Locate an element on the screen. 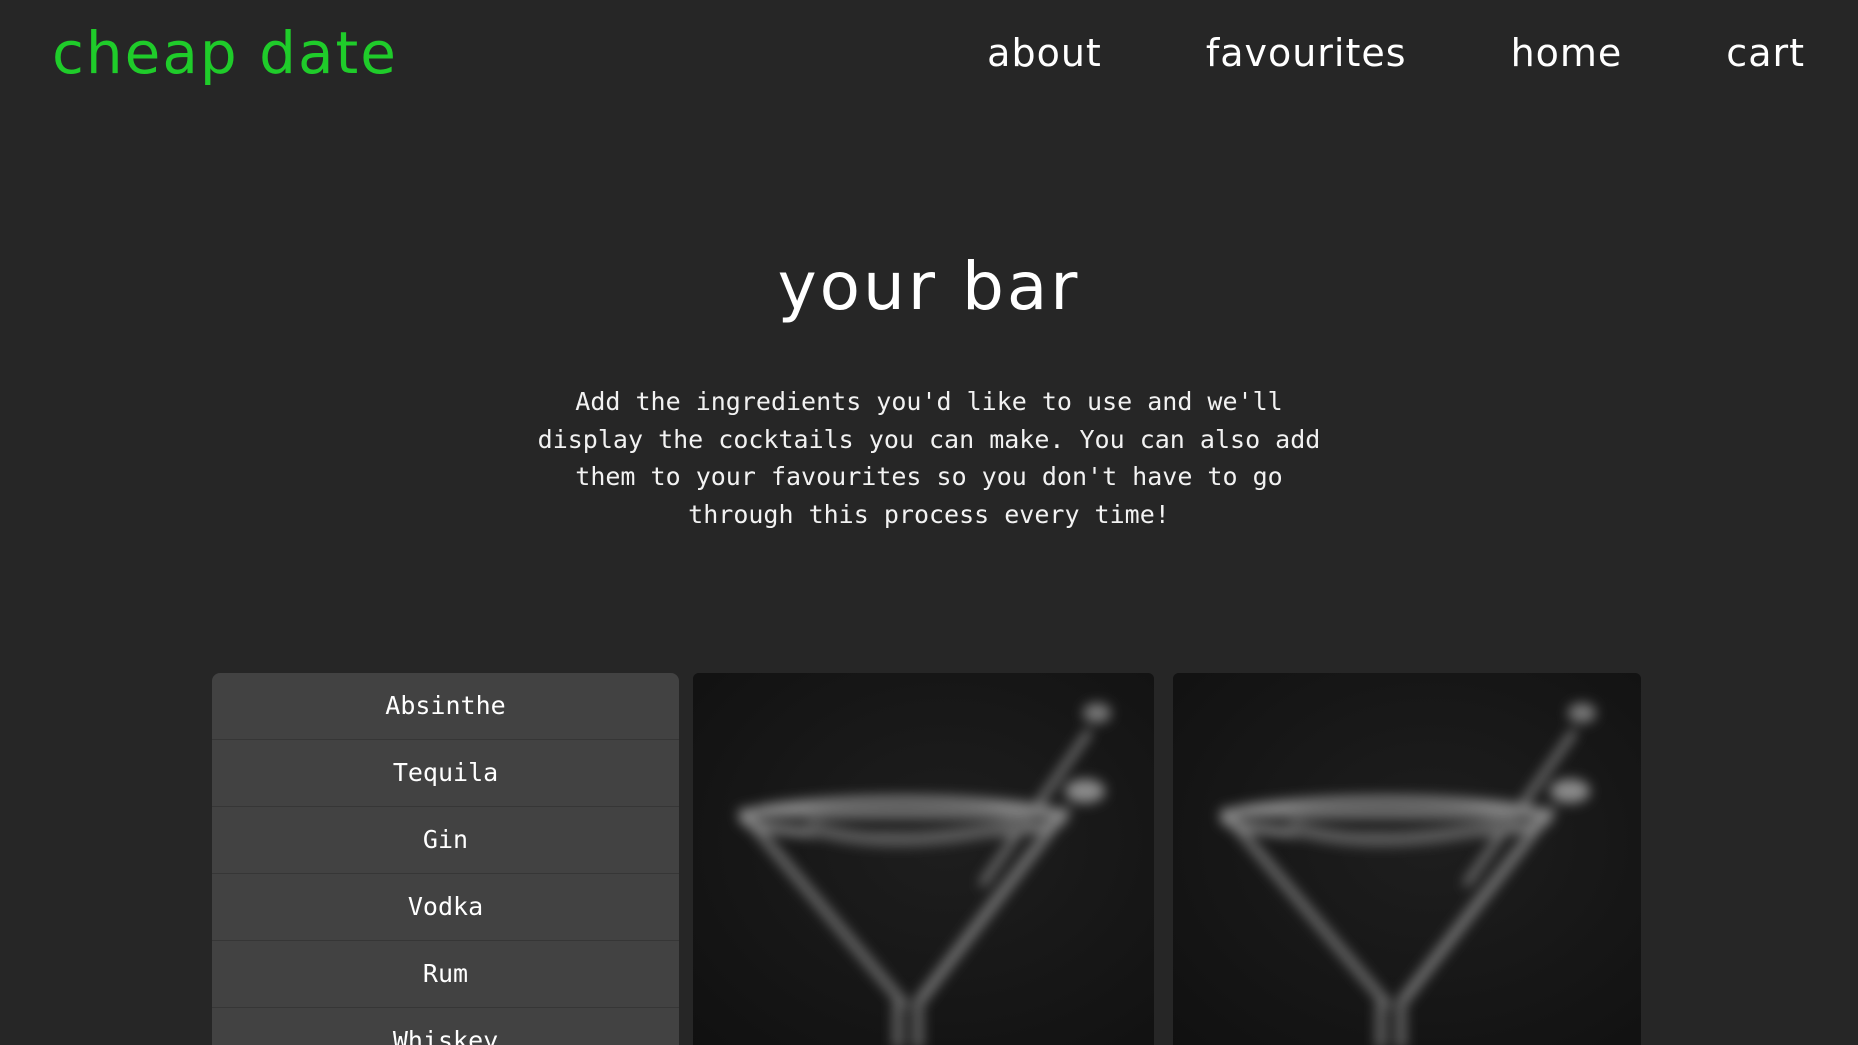 Image resolution: width=1858 pixels, height=1045 pixels. ingredient-item-whiskey: Whiskey is located at coordinates (445, 1026).